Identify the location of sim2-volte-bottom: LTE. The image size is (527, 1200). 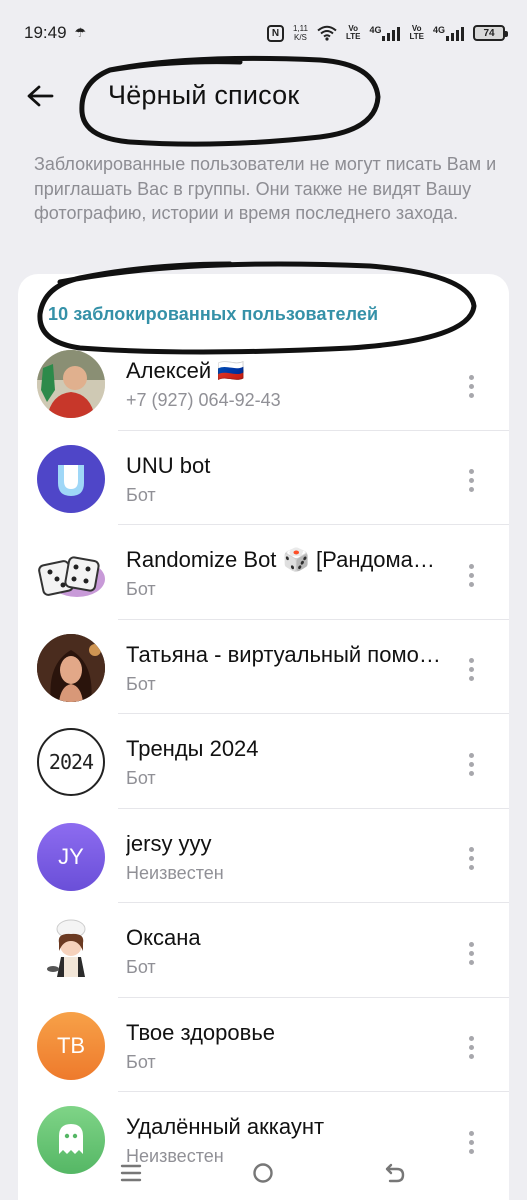
(416, 36).